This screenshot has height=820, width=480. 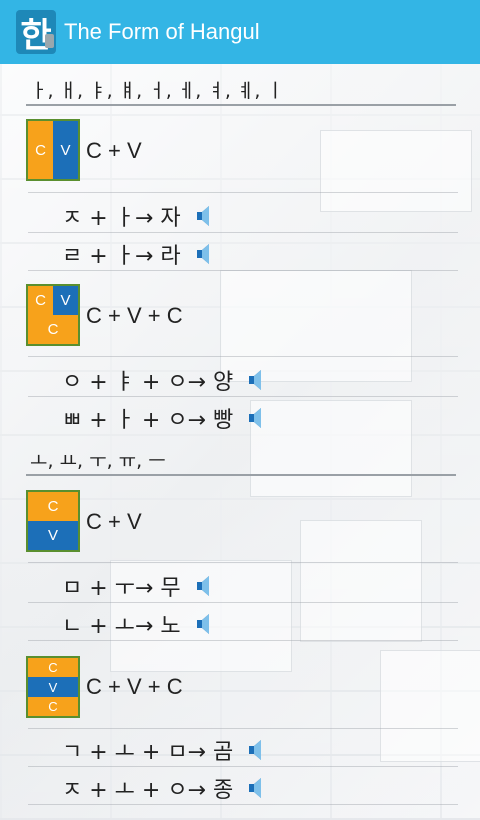 I want to click on vertical-vowels-label: ㅏ, ㅐ, ㅑ, ㅒ, ㅓ, ㅔ, ㅕ, ㅖ, ㅣ, so click(x=157, y=91).